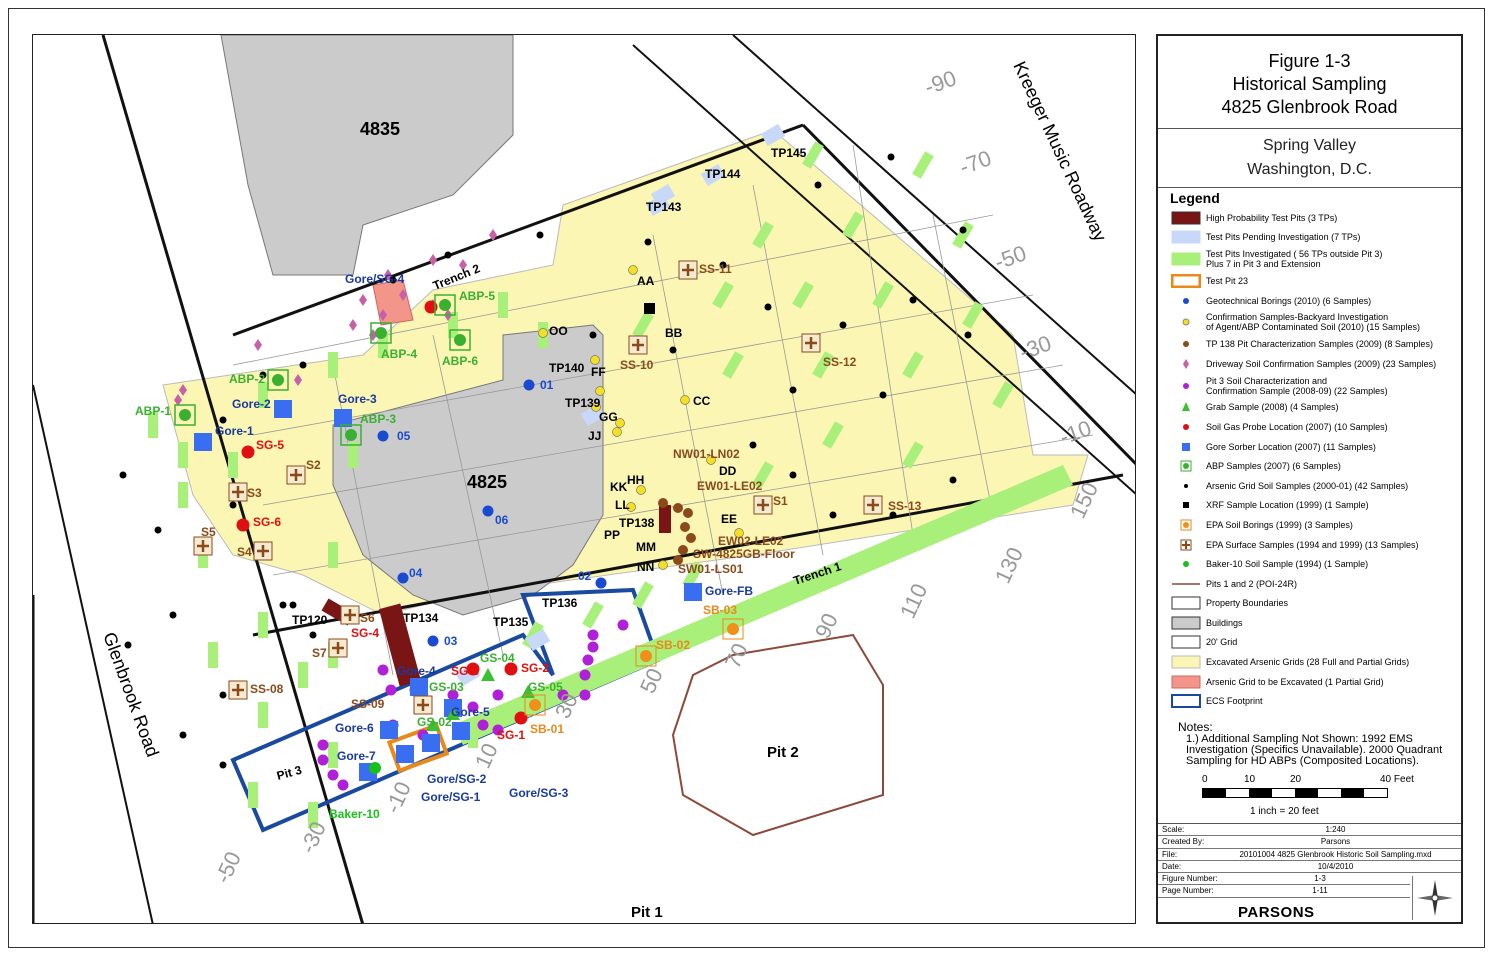 This screenshot has height=958, width=1493. What do you see at coordinates (1186, 623) in the screenshot?
I see `grey-rect-icon` at bounding box center [1186, 623].